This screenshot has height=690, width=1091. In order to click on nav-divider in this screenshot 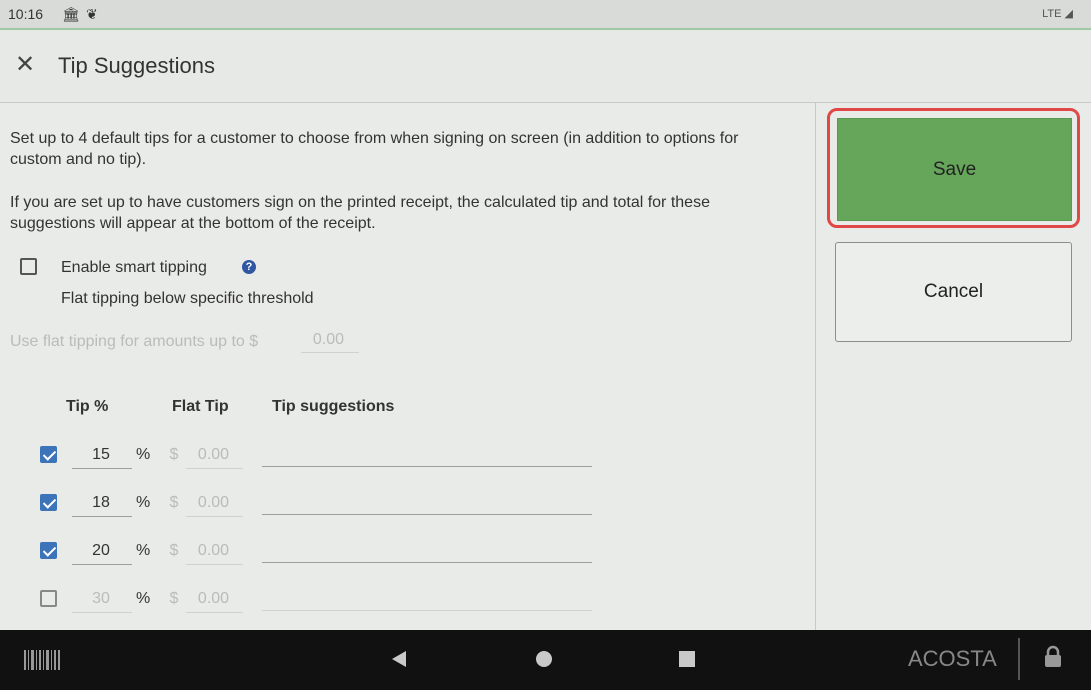, I will do `click(1019, 659)`.